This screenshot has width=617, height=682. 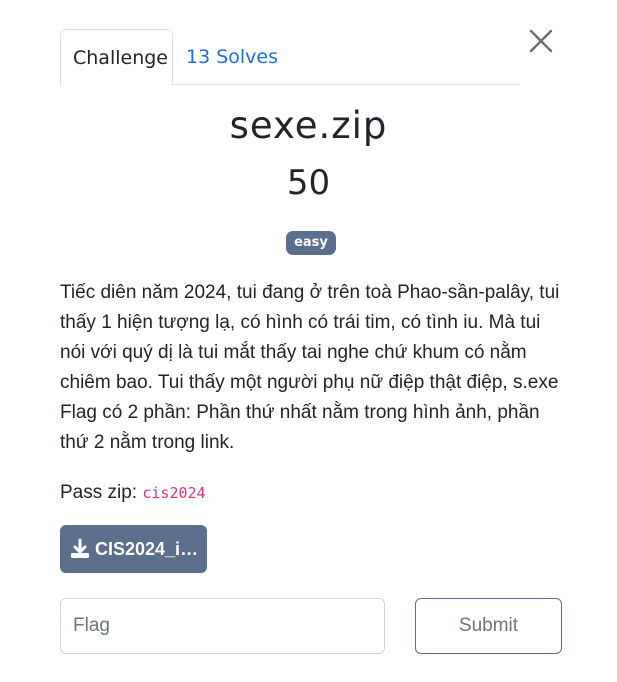 I want to click on pass-zip-code: cis2024, so click(x=174, y=493).